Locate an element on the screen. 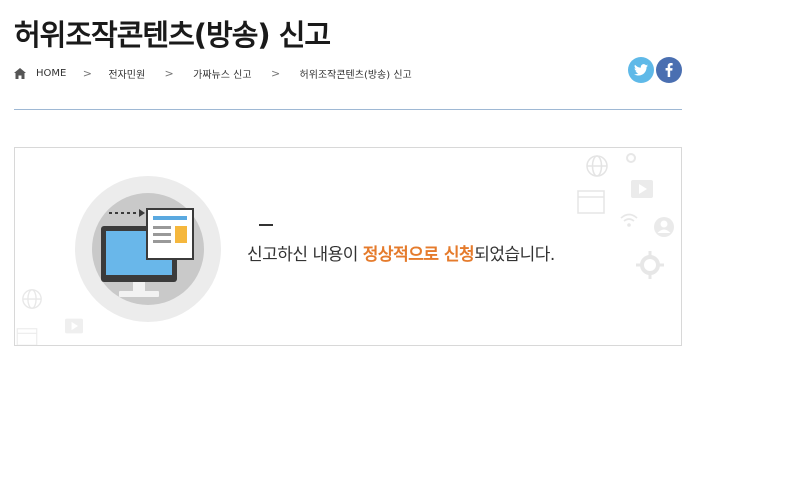 The height and width of the screenshot is (502, 800). twitter-icon is located at coordinates (641, 70).